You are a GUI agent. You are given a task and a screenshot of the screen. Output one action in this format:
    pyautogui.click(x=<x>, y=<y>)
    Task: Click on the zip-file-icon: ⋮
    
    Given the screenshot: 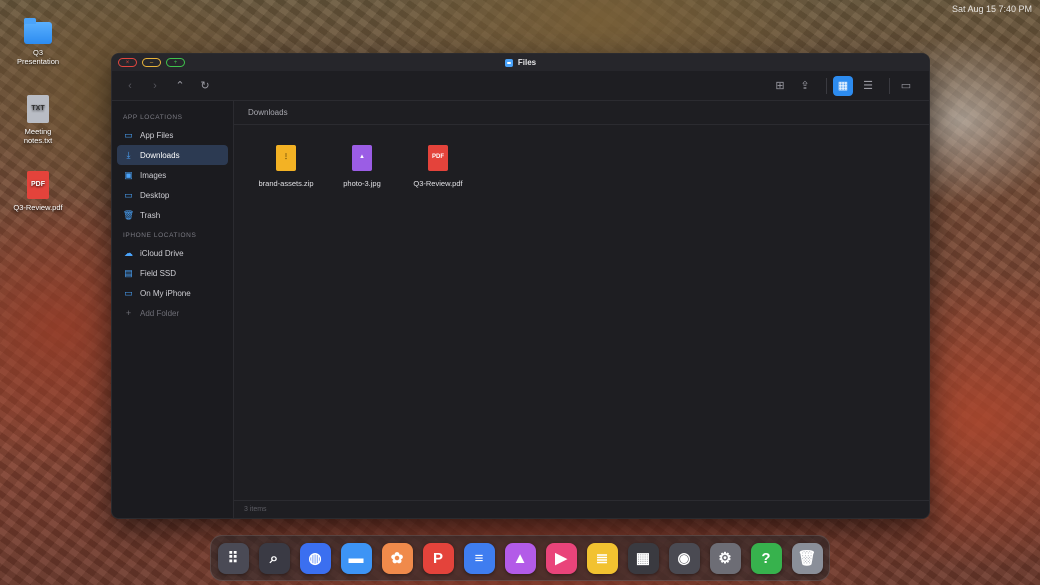 What is the action you would take?
    pyautogui.click(x=286, y=158)
    